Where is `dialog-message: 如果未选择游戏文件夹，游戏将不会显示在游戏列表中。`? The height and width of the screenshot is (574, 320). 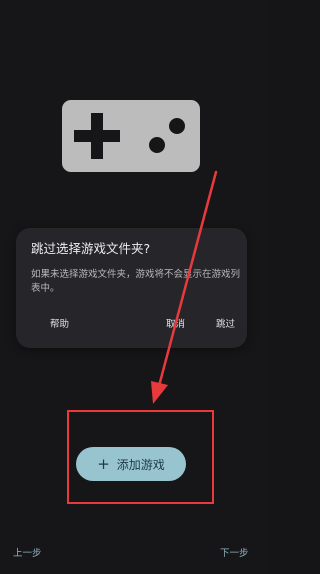
dialog-message: 如果未选择游戏文件夹，游戏将不会显示在游戏列表中。 is located at coordinates (136, 281).